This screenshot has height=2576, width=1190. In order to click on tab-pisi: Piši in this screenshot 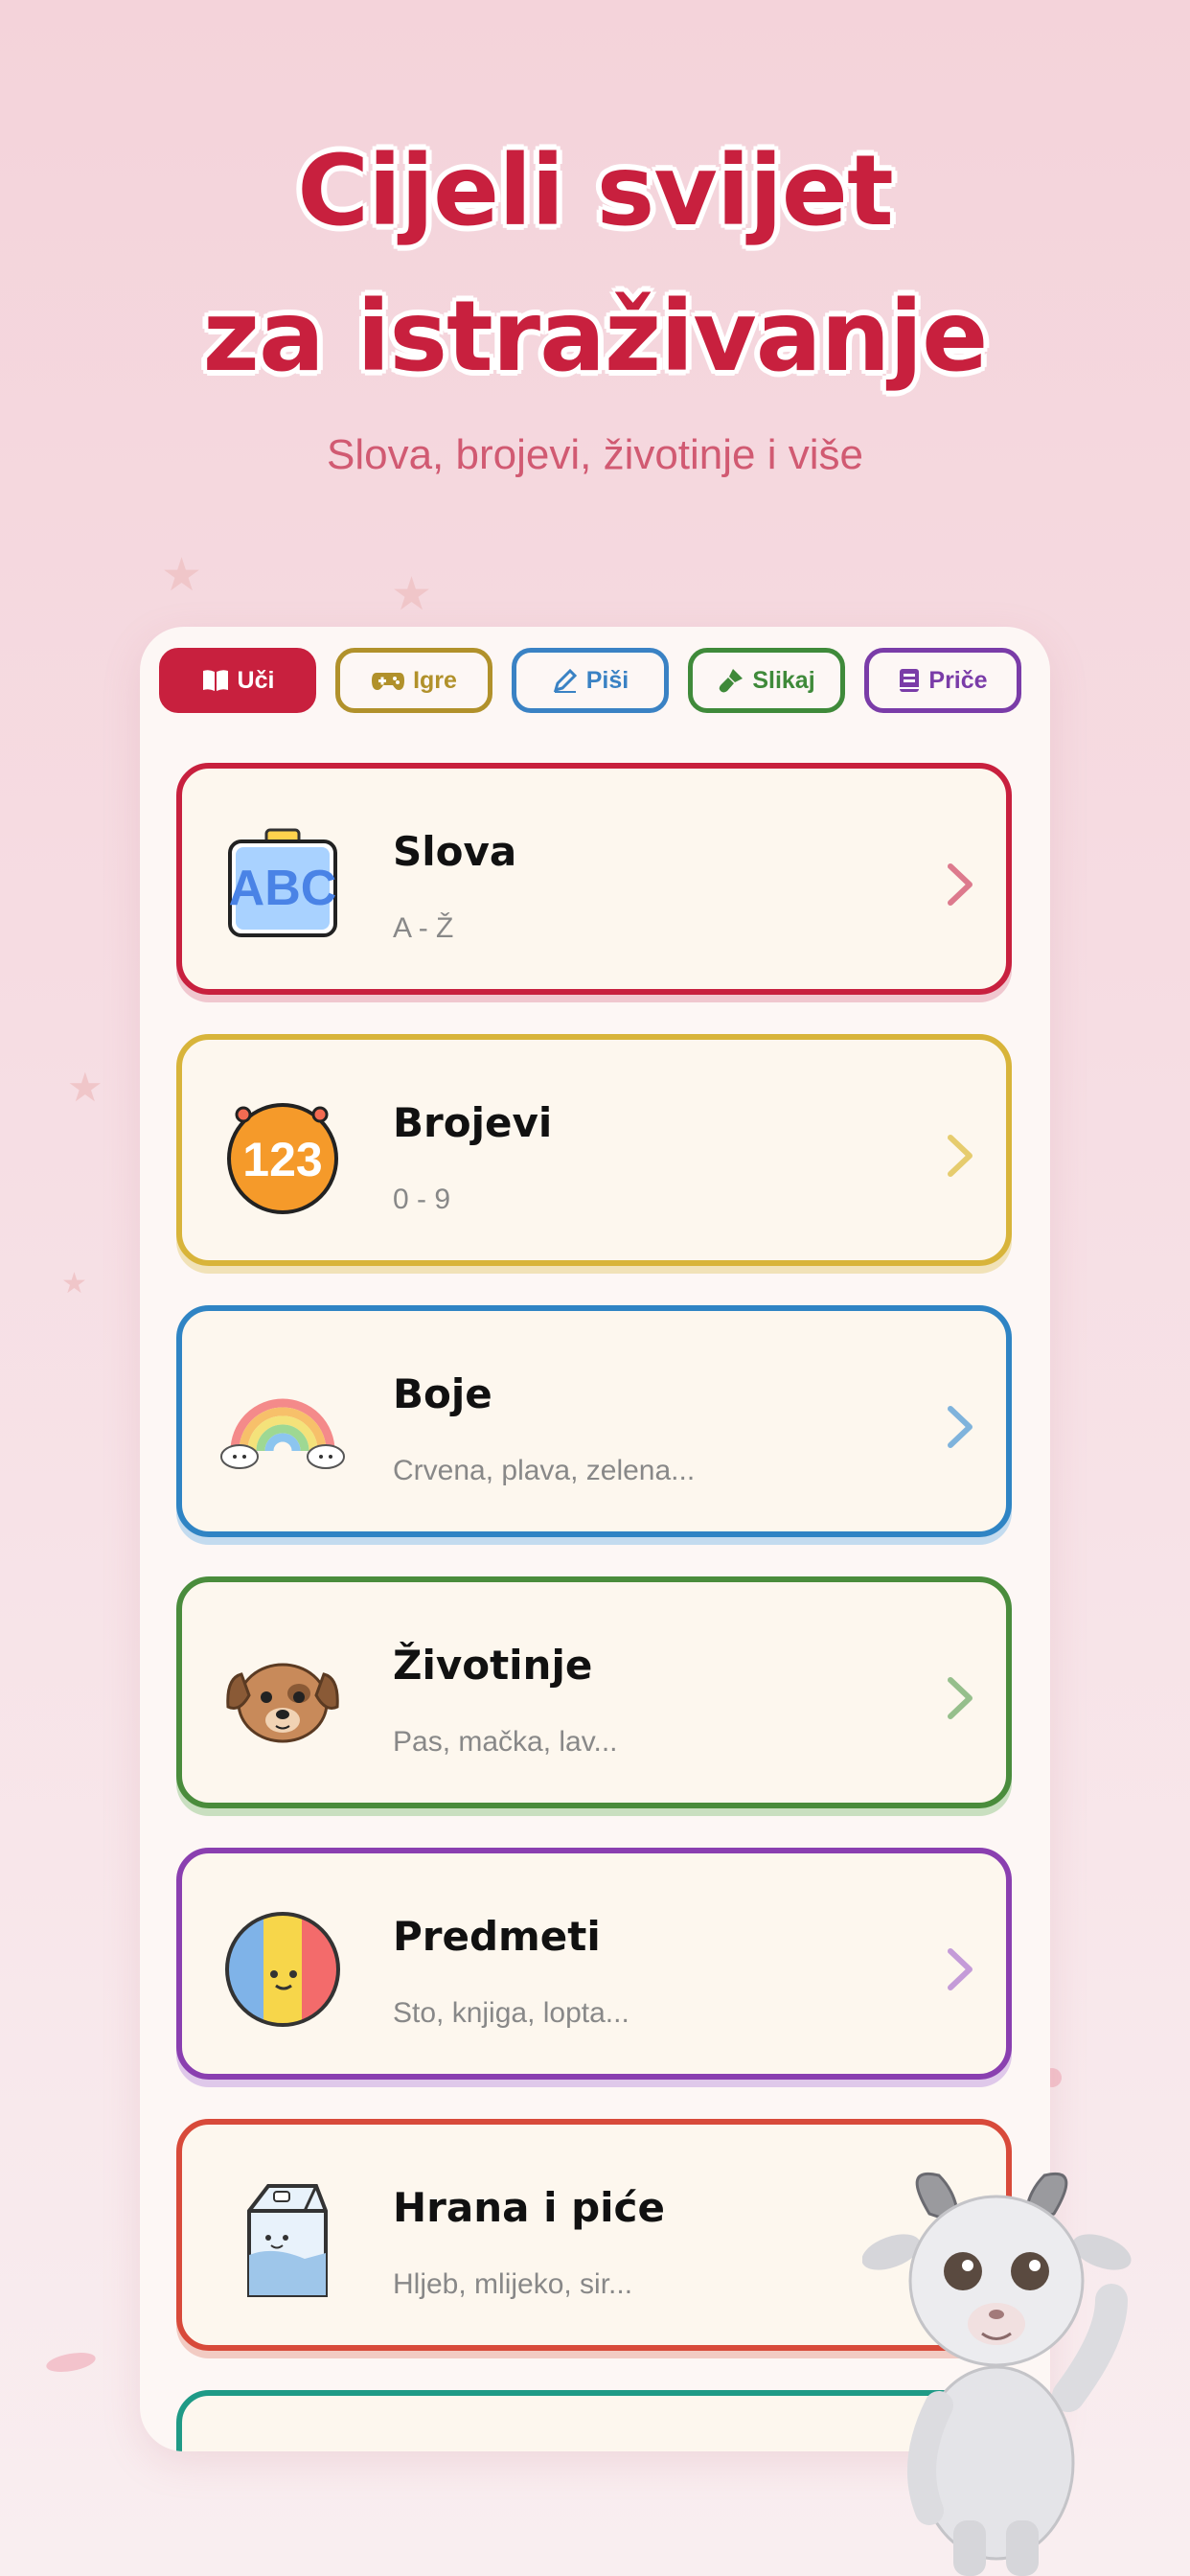, I will do `click(590, 680)`.